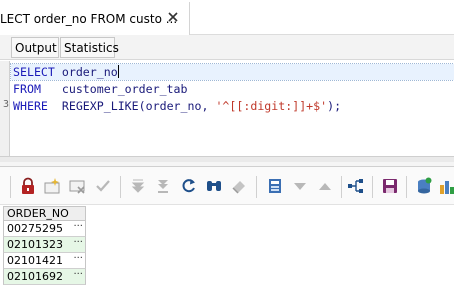  I want to click on tab-statistics: Statistics, so click(89, 47).